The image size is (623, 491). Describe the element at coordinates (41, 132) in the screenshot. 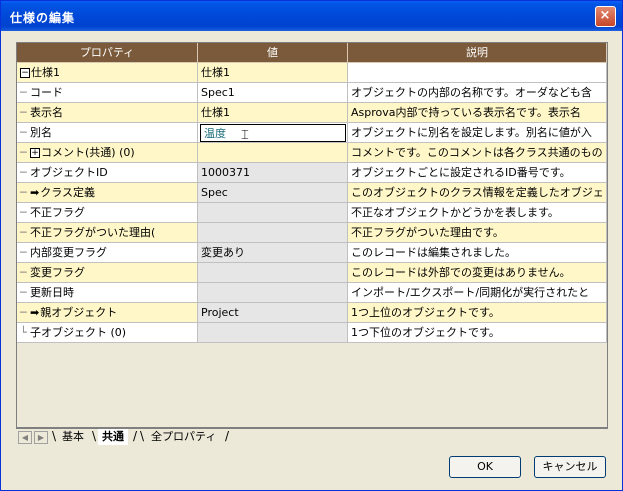

I see `property-name: 別名` at that location.